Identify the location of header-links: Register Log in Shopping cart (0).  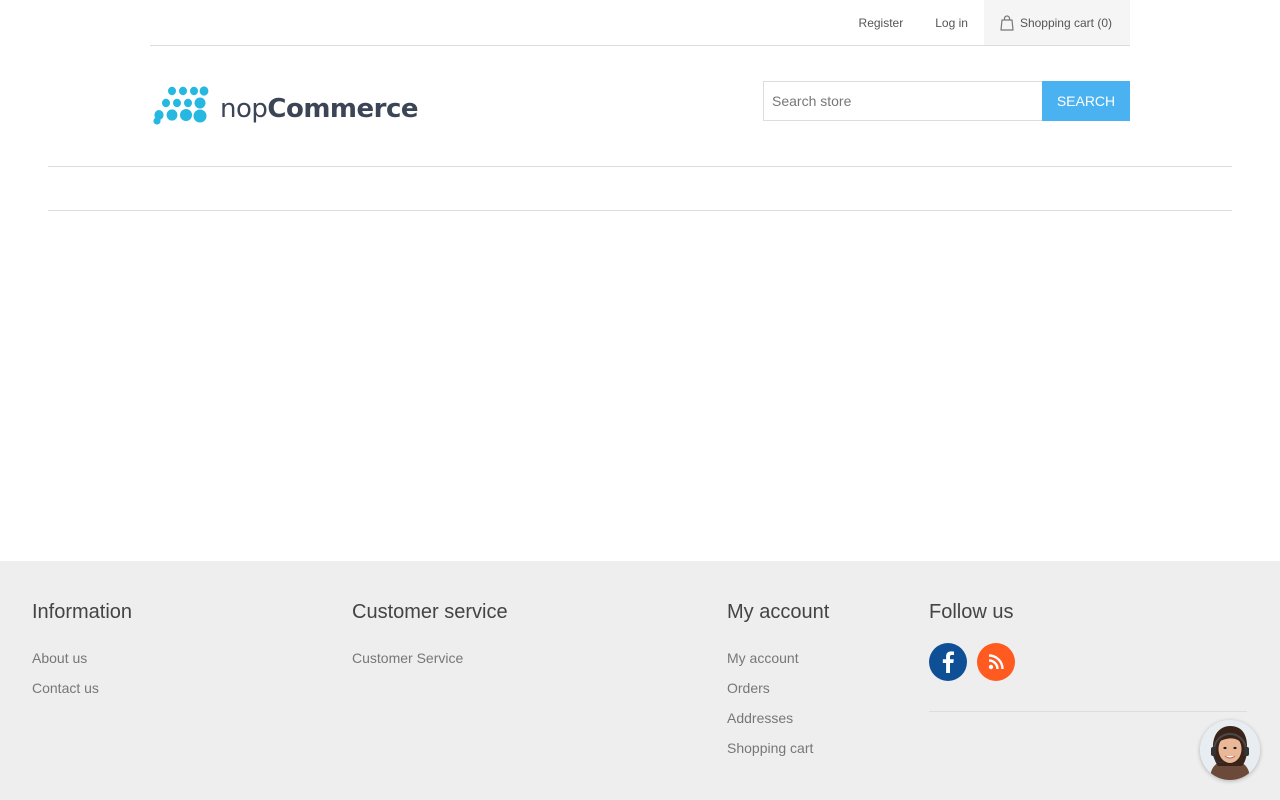
(986, 22).